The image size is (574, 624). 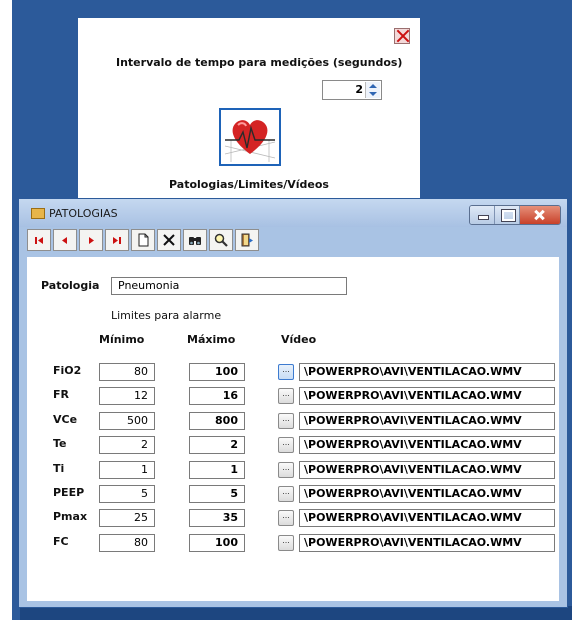 What do you see at coordinates (61, 394) in the screenshot?
I see `param-label: FR` at bounding box center [61, 394].